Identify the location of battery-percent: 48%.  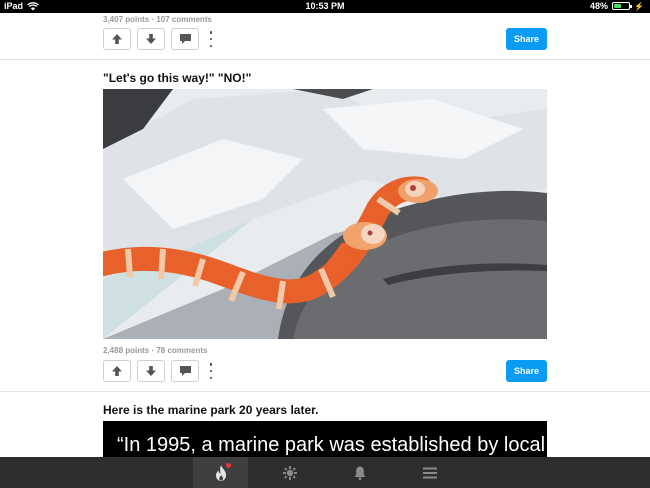
(599, 6).